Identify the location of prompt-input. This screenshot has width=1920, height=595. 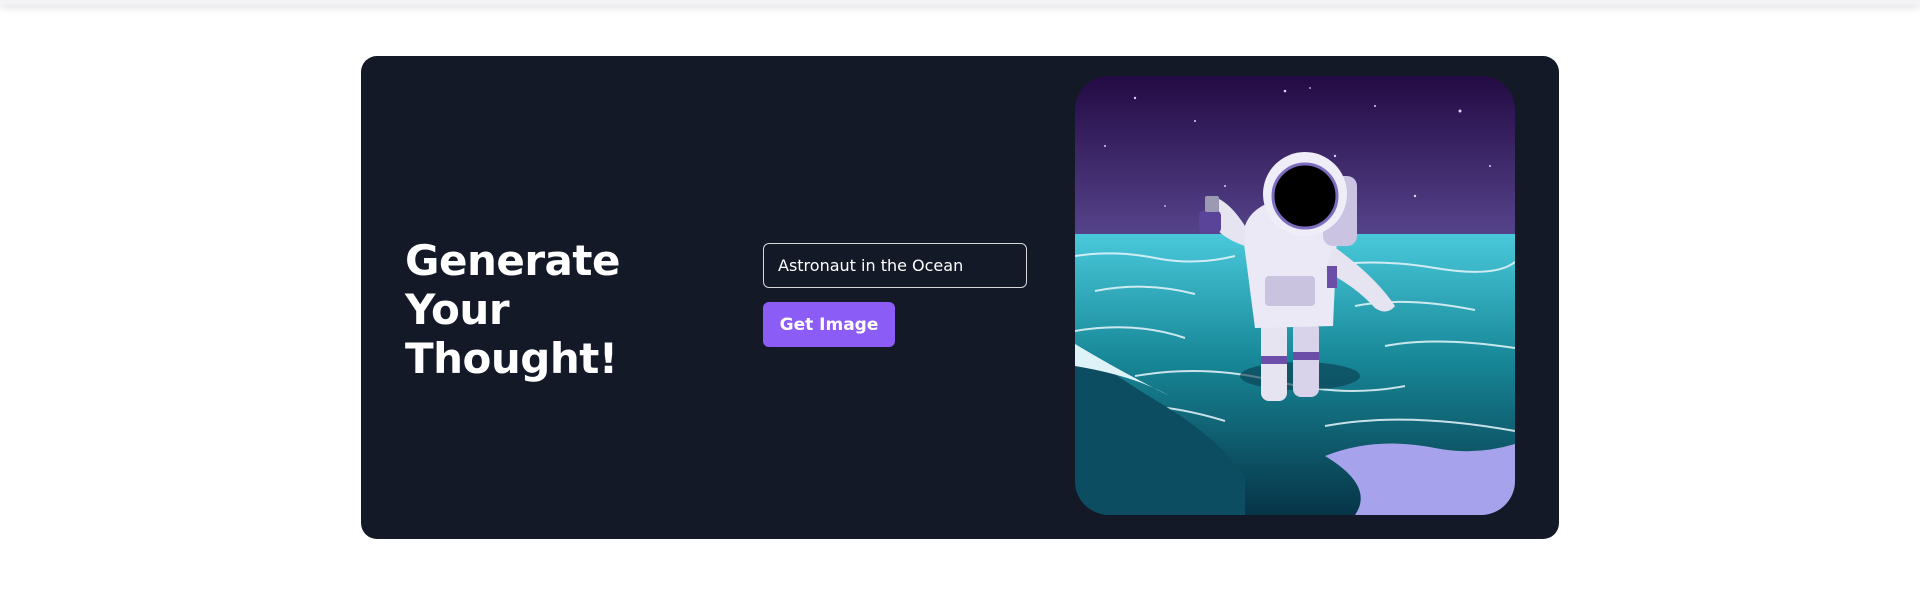
(895, 265).